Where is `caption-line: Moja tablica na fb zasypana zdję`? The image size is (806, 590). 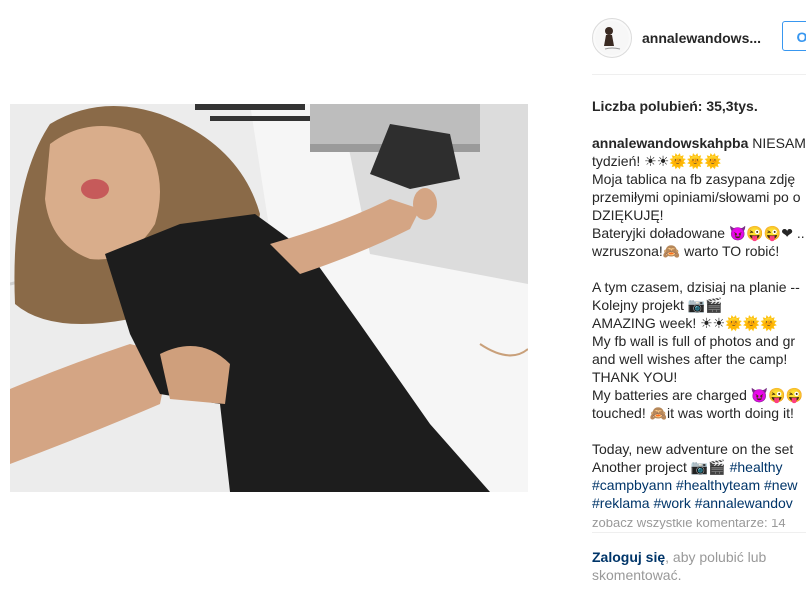
caption-line: Moja tablica na fb zasypana zdję is located at coordinates (694, 179).